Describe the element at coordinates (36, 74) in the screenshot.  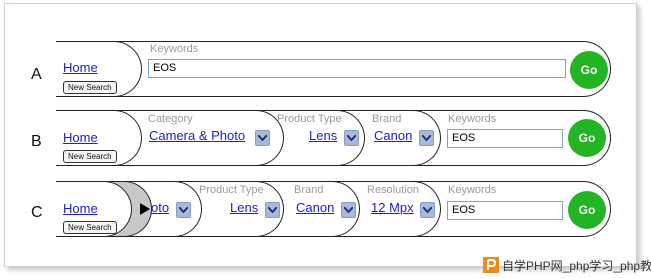
I see `row-a-label: A` at that location.